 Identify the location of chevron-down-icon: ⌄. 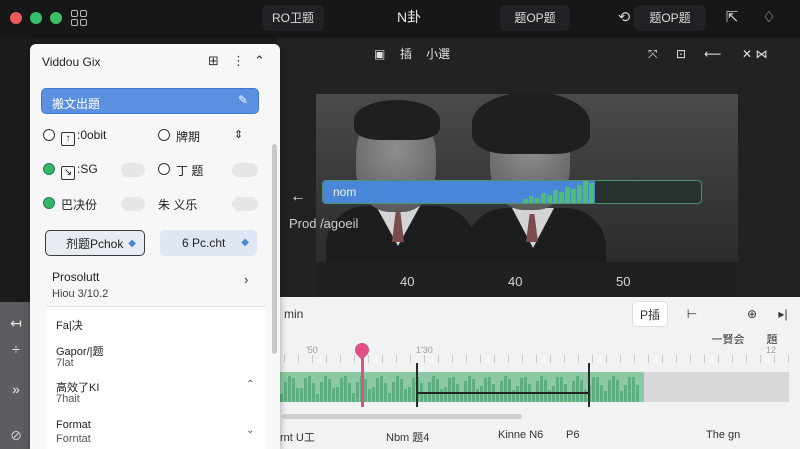
(250, 430).